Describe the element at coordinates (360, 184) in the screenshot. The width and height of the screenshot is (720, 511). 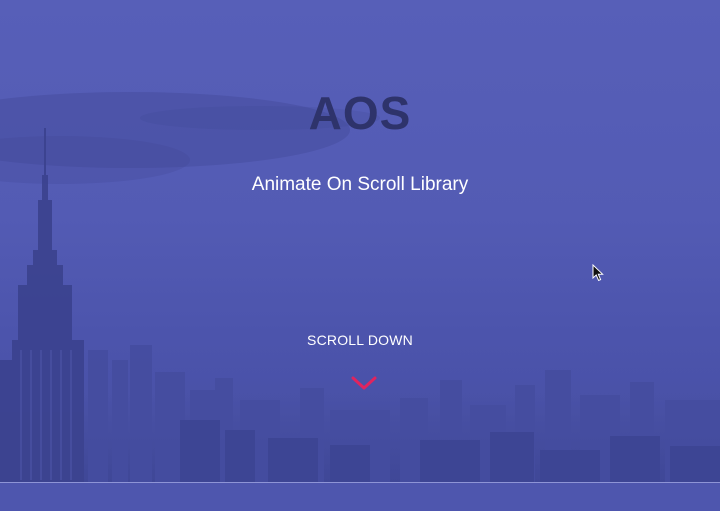
I see `page-subtitle: Animate On Scroll Library` at that location.